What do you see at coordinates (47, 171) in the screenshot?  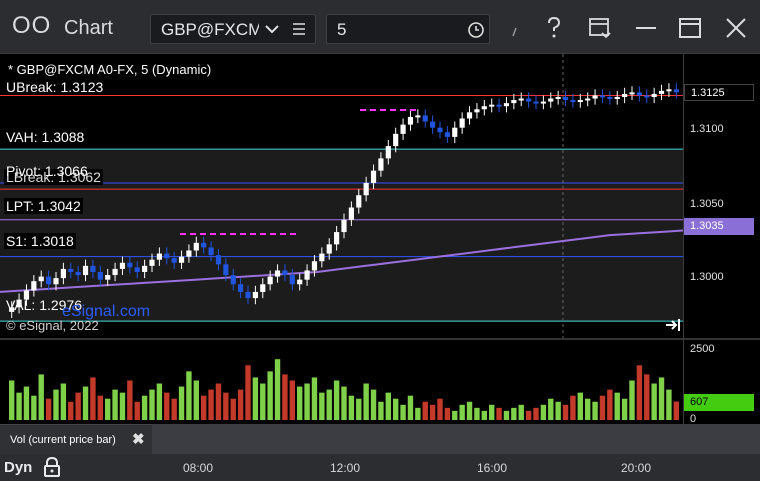 I see `pivot-label: Pivot: 1.3066` at bounding box center [47, 171].